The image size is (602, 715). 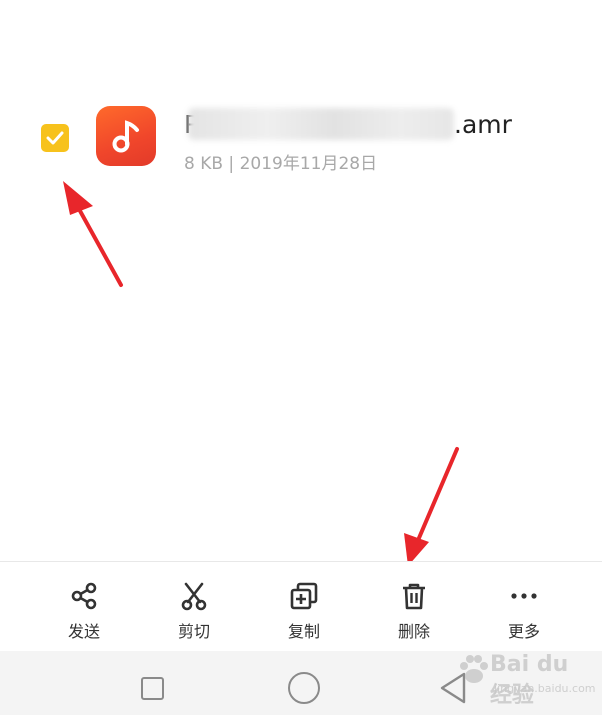 I want to click on copy-button: 复制, so click(x=304, y=607).